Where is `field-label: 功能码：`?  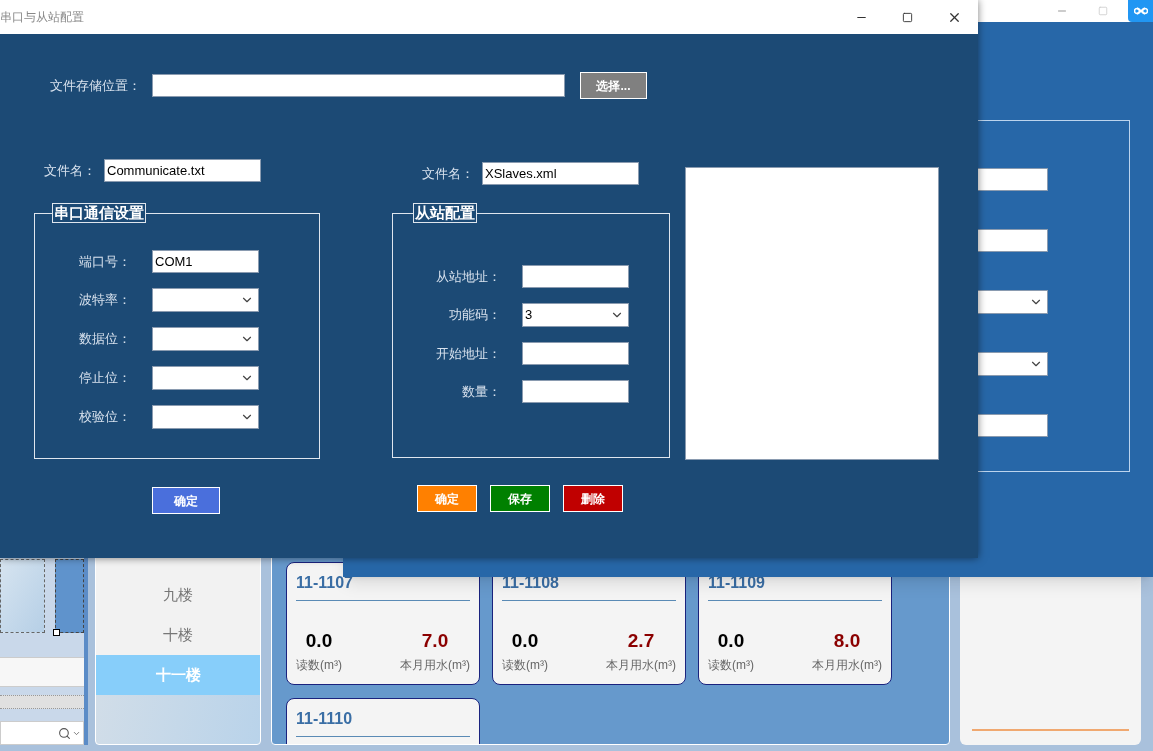
field-label: 功能码： is located at coordinates (474, 315).